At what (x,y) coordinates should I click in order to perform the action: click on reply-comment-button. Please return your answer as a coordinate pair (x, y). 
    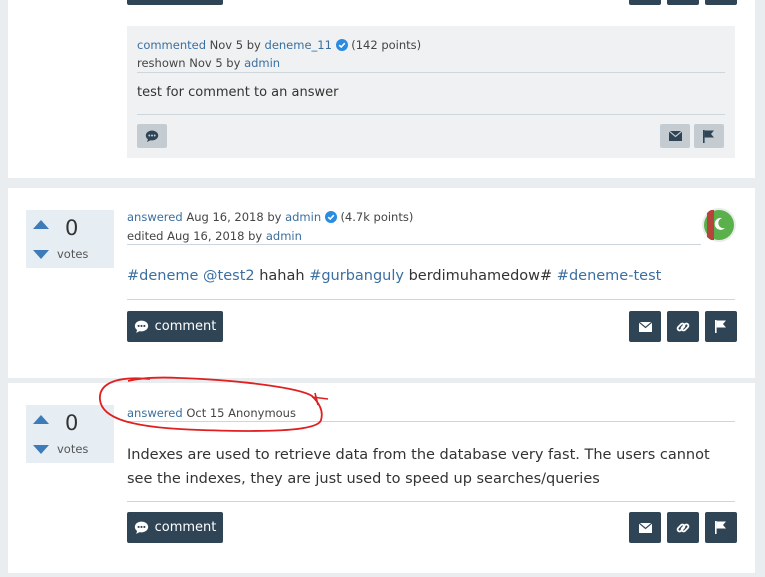
    Looking at the image, I should click on (152, 136).